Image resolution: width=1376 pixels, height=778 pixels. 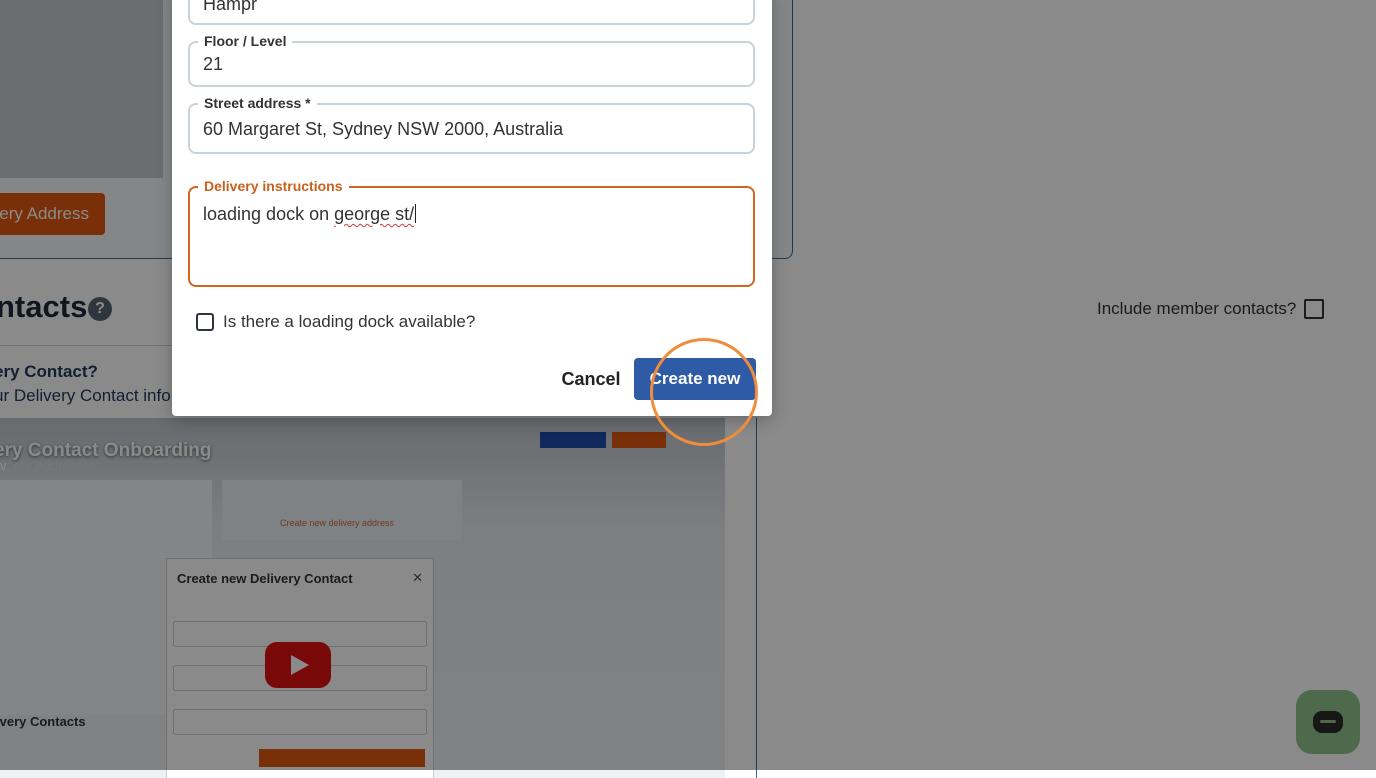 I want to click on floor-level-field: Floor / Level 21, so click(x=471, y=60).